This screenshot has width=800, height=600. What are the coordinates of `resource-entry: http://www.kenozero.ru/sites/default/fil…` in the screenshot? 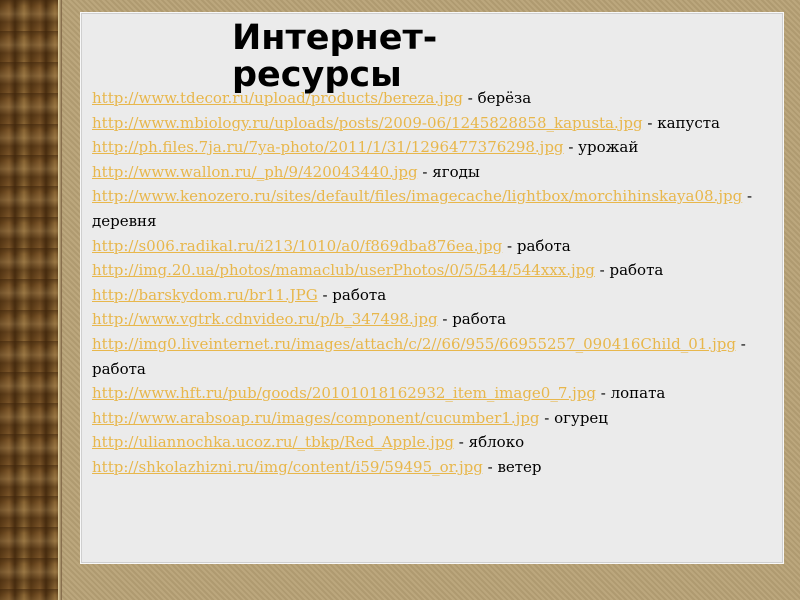 It's located at (437, 208).